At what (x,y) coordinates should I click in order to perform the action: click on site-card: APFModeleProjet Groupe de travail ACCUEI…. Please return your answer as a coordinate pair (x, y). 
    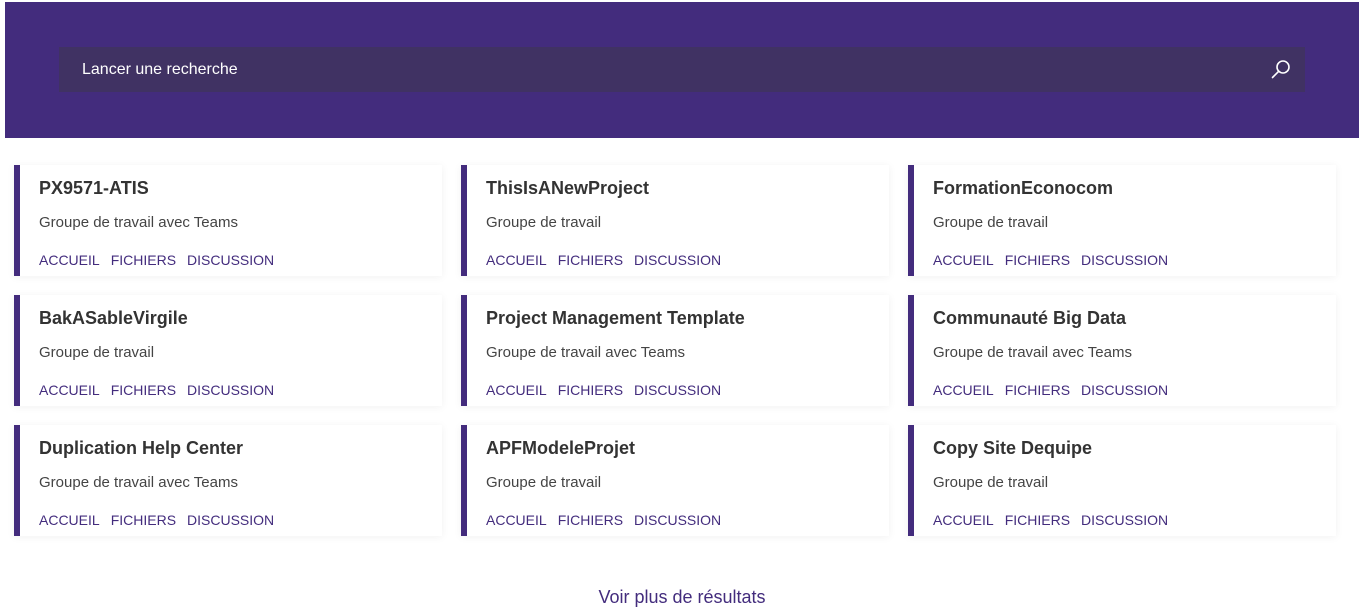
    Looking at the image, I should click on (675, 480).